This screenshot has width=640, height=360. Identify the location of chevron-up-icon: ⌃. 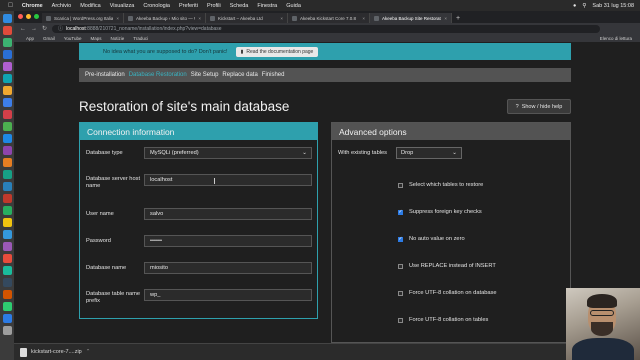
(88, 352).